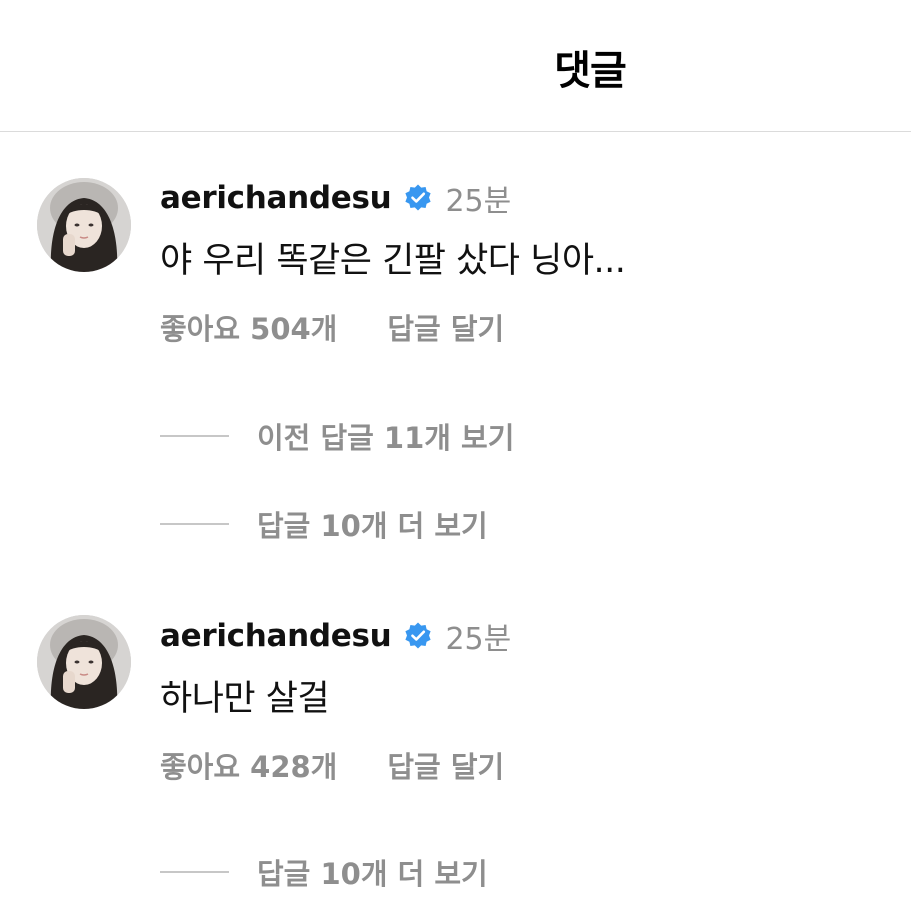 This screenshot has width=911, height=911. What do you see at coordinates (248, 765) in the screenshot?
I see `likes-count: 좋아요 428개` at bounding box center [248, 765].